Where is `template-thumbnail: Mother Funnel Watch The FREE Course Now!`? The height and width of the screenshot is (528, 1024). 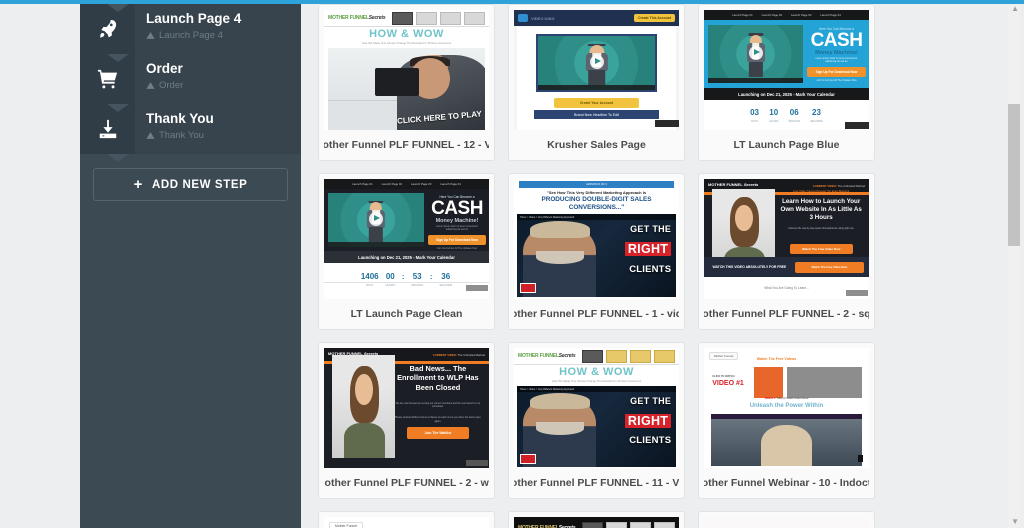
template-thumbnail: Mother Funnel Watch The FREE Course Now! is located at coordinates (406, 522).